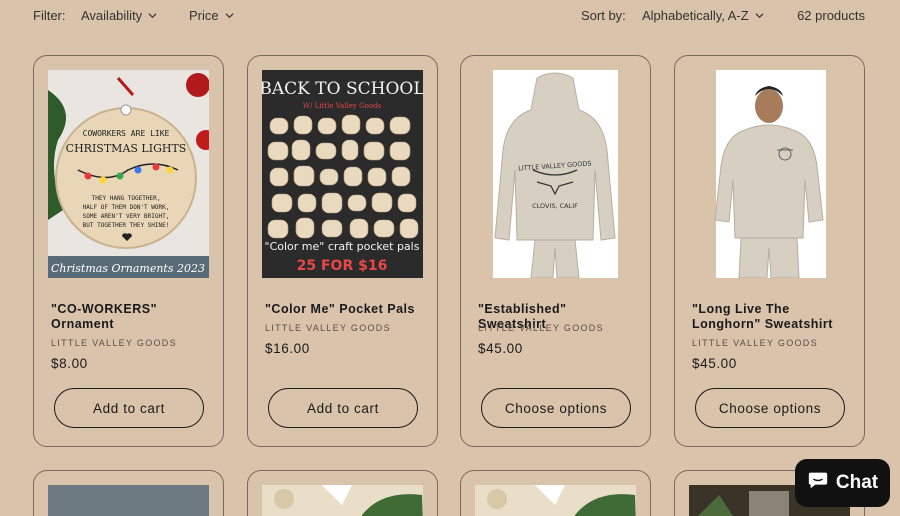  What do you see at coordinates (345, 309) in the screenshot?
I see `product-title: "Color Me" Pocket Pals` at bounding box center [345, 309].